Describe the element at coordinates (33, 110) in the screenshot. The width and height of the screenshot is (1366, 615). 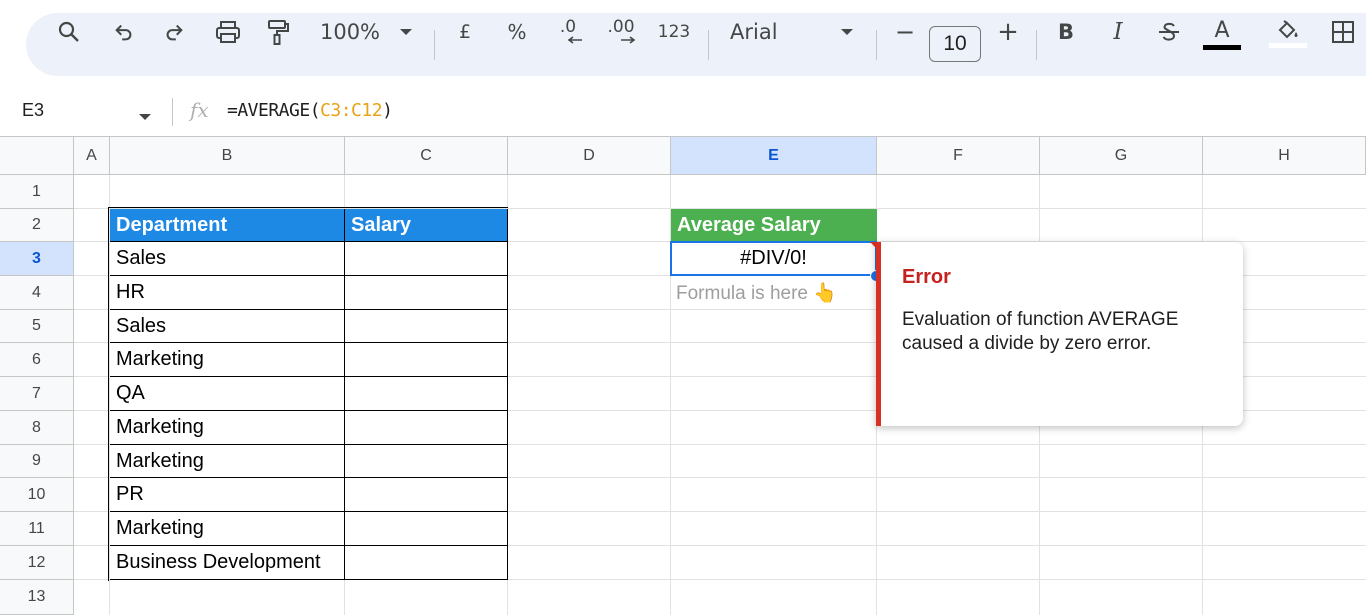
I see `name-box: E3` at that location.